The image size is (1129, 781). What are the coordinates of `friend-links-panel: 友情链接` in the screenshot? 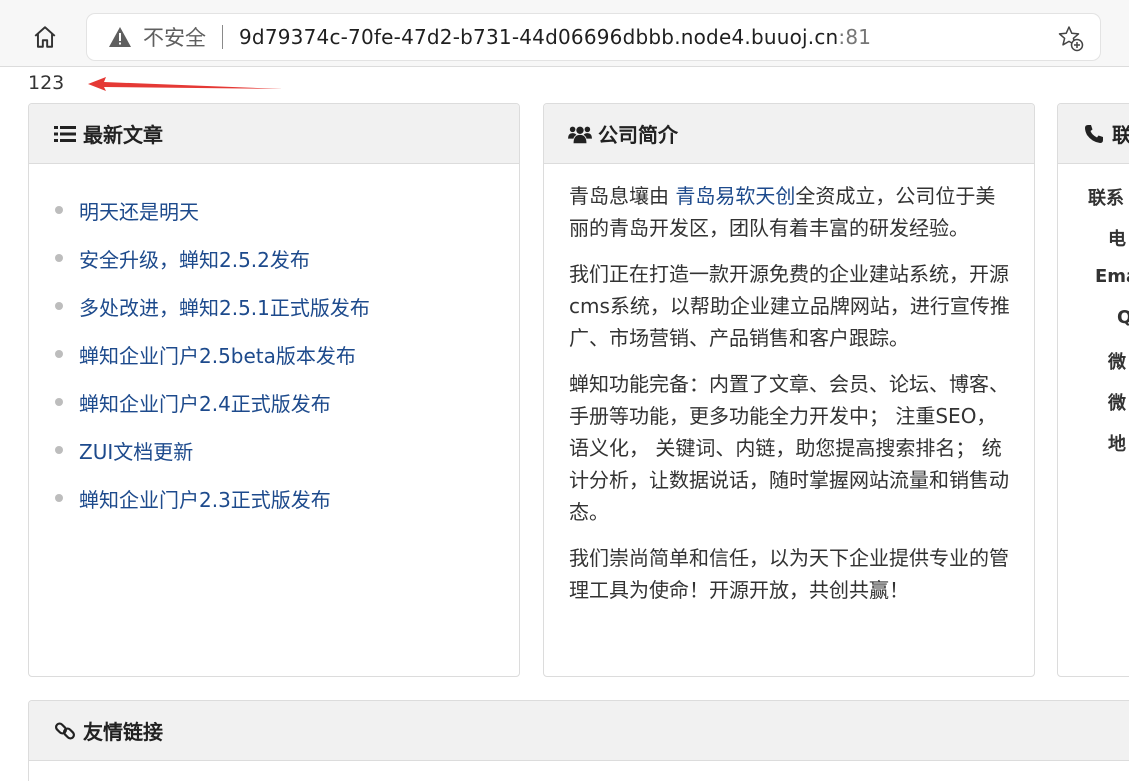 It's located at (578, 740).